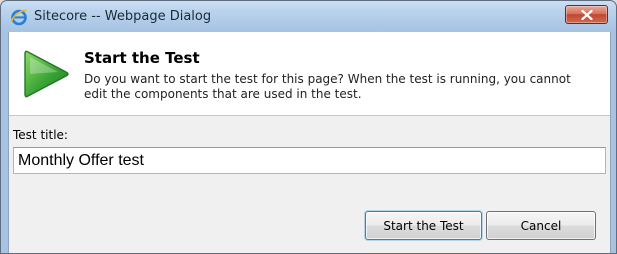 The height and width of the screenshot is (254, 617). I want to click on cancel-button: Cancel, so click(541, 225).